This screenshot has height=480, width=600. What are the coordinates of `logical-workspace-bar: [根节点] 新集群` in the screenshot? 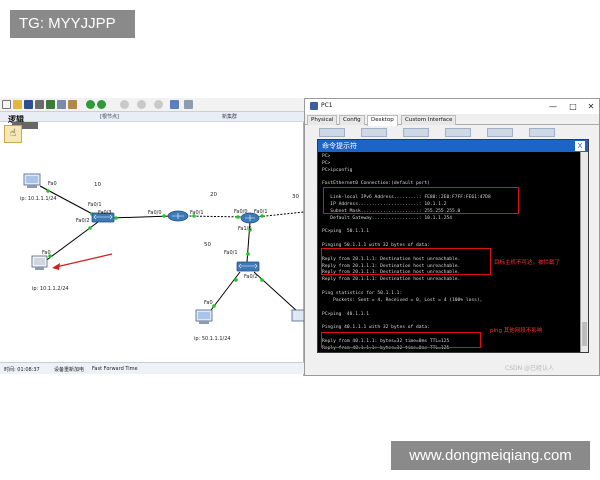 It's located at (152, 117).